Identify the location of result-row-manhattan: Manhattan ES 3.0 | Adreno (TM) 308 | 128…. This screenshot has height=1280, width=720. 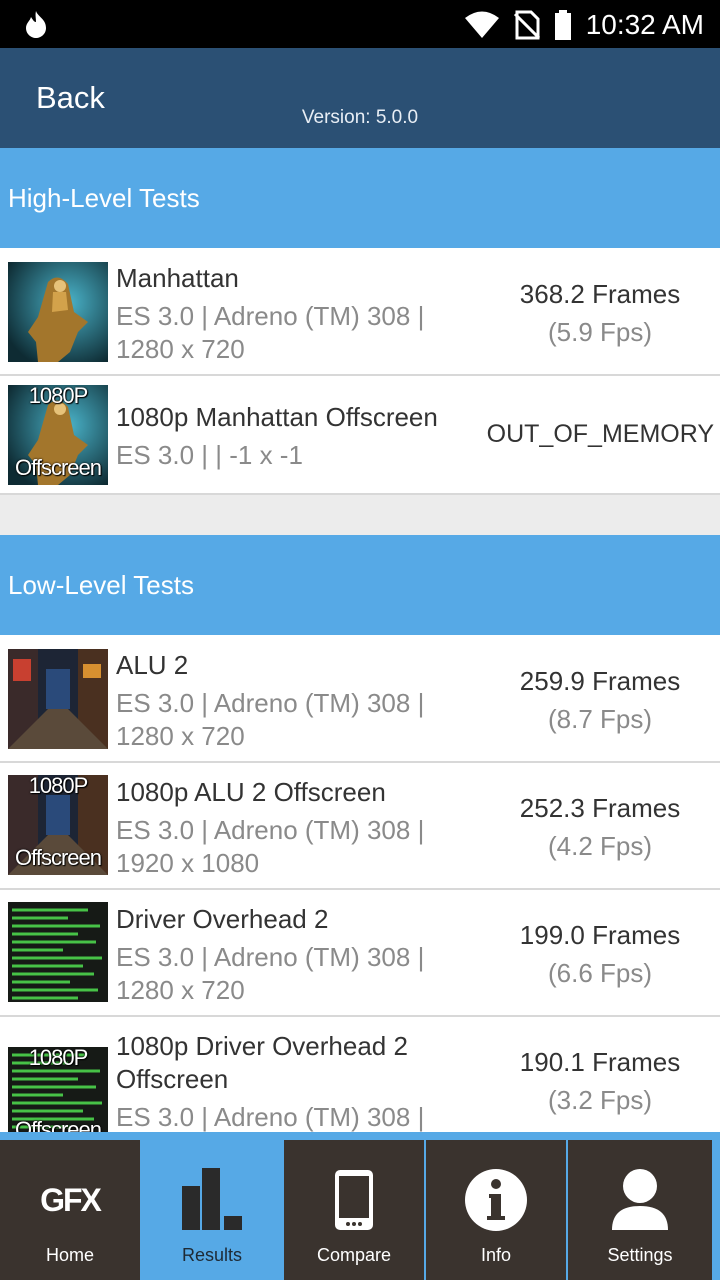
(360, 312).